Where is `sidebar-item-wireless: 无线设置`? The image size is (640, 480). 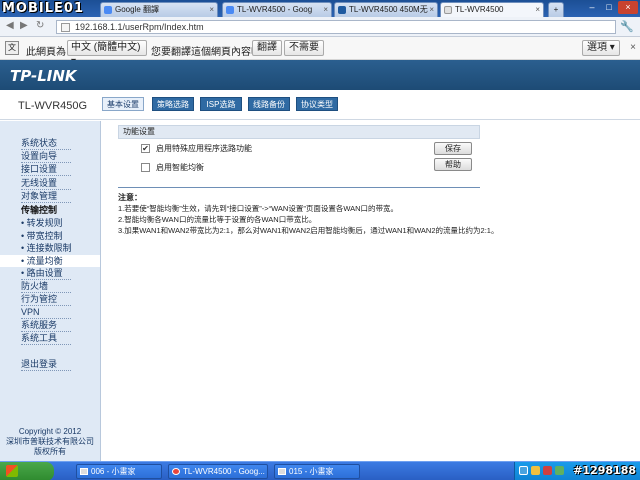 sidebar-item-wireless: 无线设置 is located at coordinates (39, 183).